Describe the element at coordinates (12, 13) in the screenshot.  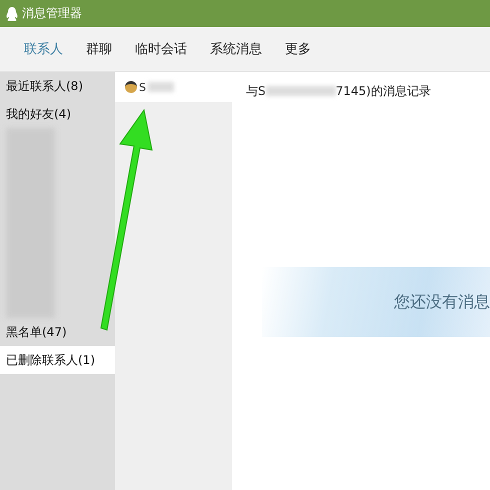
I see `penguin-icon` at that location.